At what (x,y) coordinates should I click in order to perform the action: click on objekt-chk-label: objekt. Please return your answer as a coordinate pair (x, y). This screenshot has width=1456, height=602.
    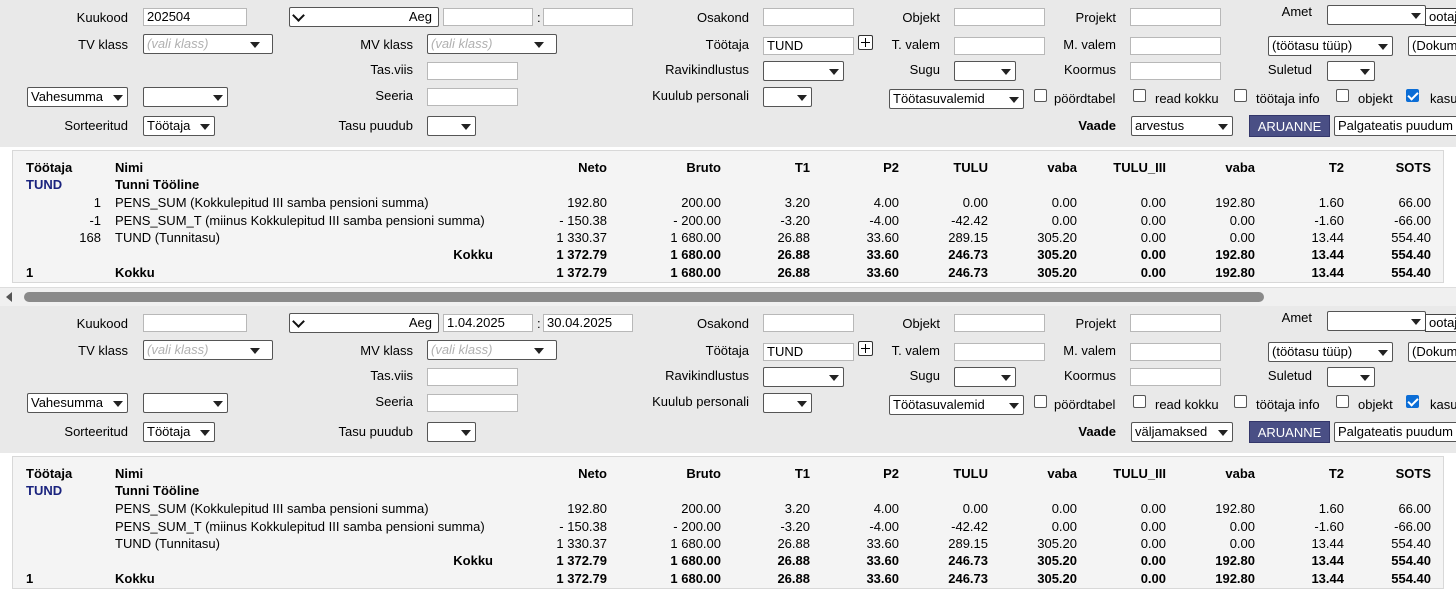
    Looking at the image, I should click on (1375, 404).